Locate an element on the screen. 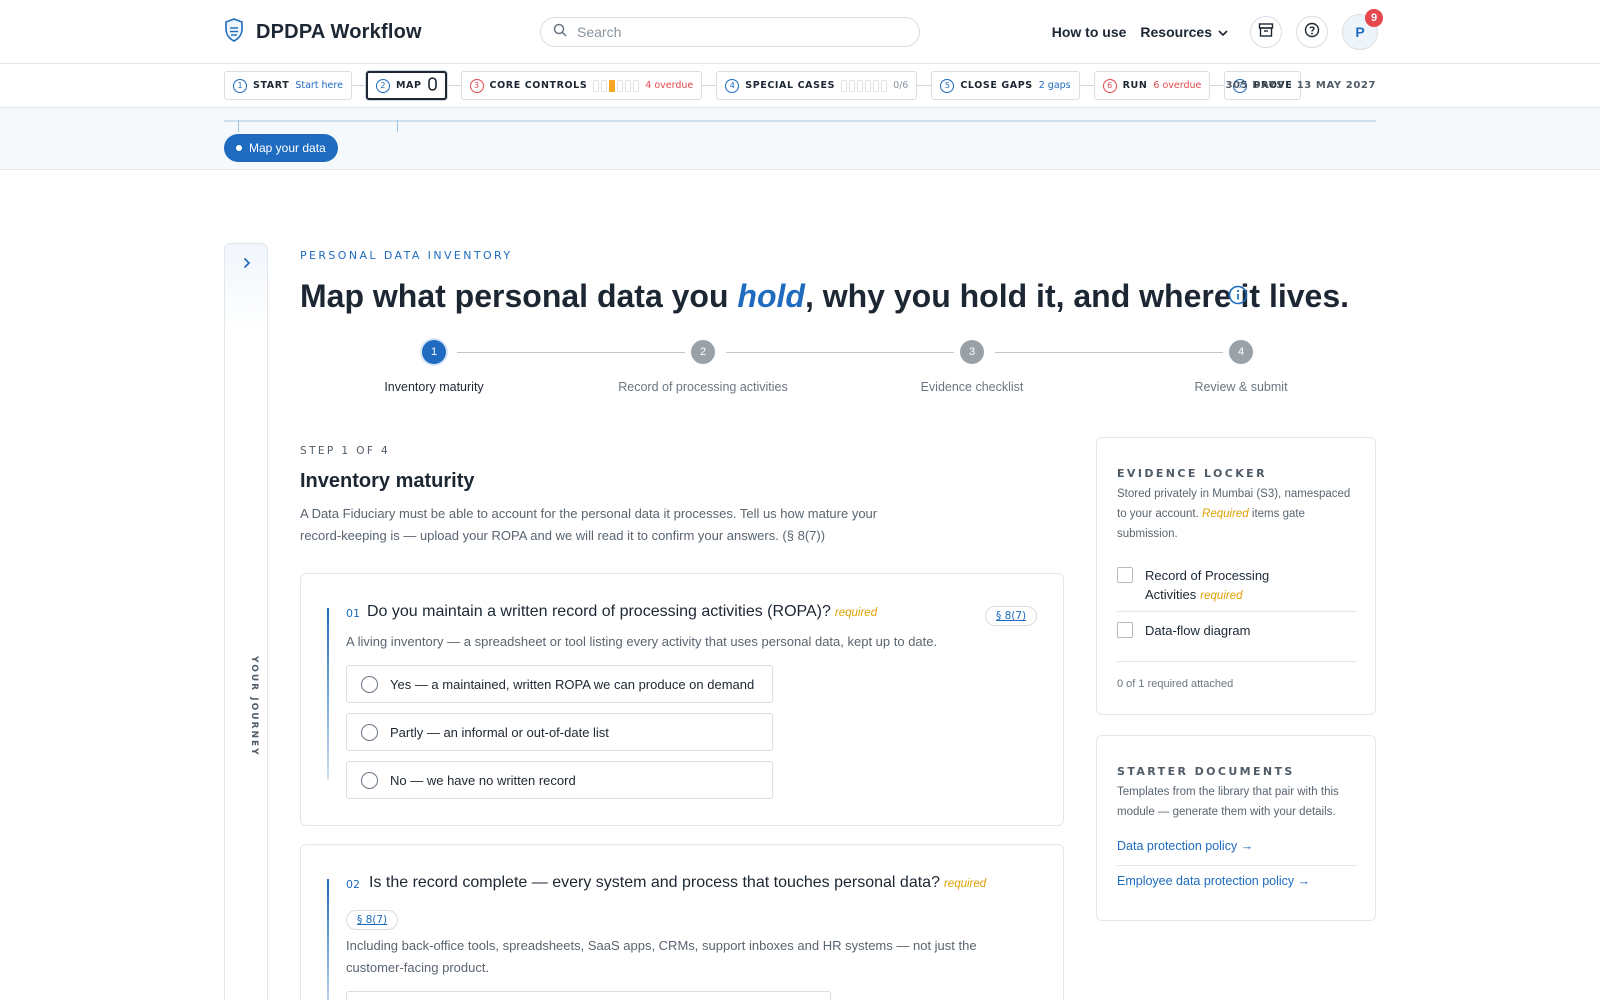 This screenshot has height=1000, width=1600. evidence-item-ropa: Record of Processing Activities required is located at coordinates (1237, 586).